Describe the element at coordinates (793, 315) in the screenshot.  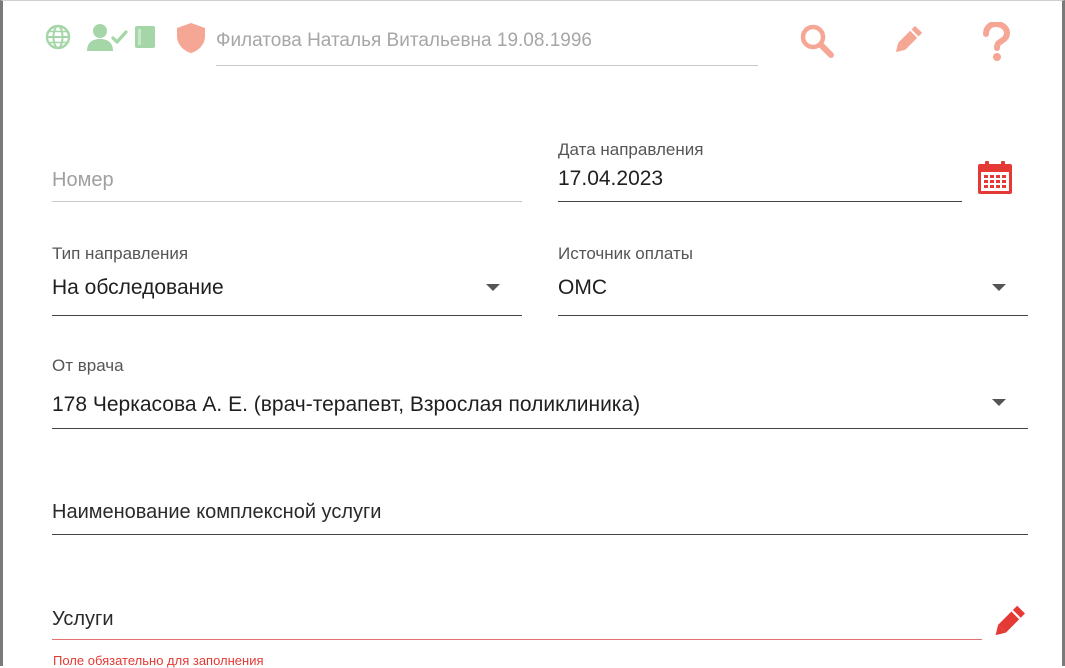
I see `payment-source-underline` at that location.